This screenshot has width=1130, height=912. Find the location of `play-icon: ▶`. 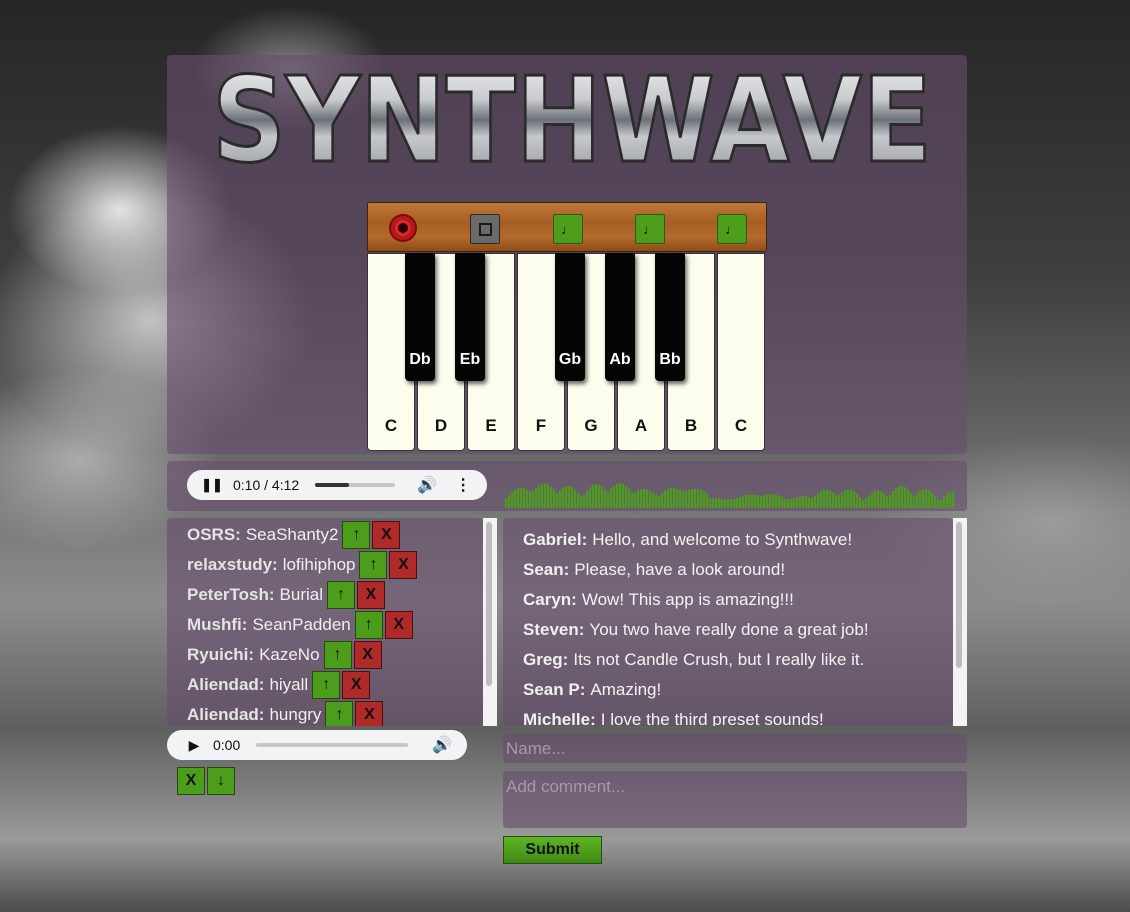

play-icon: ▶ is located at coordinates (194, 745).